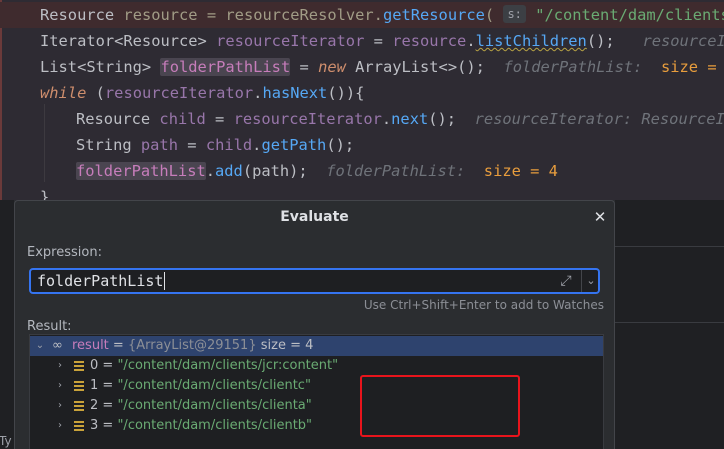 The width and height of the screenshot is (724, 449). I want to click on operator-token: =, so click(211, 15).